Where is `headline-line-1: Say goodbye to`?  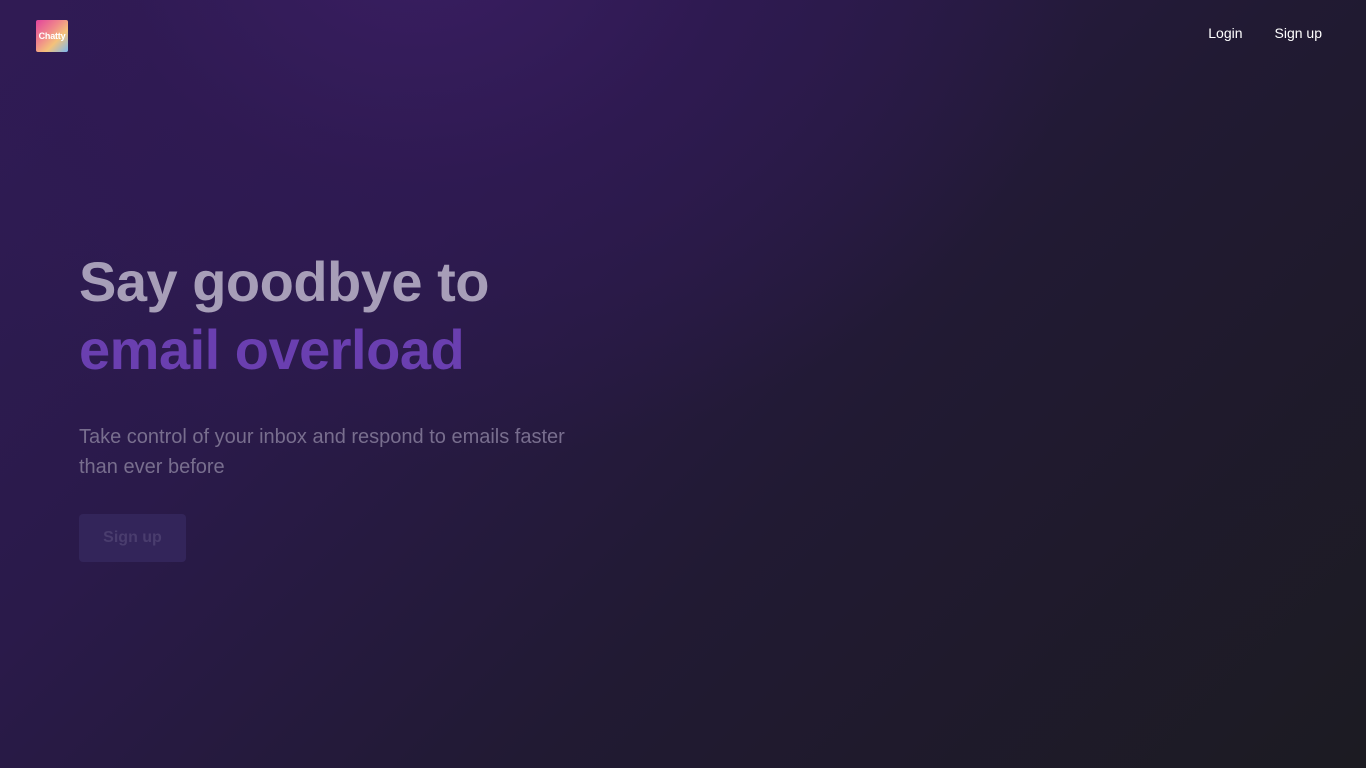
headline-line-1: Say goodbye to is located at coordinates (284, 281).